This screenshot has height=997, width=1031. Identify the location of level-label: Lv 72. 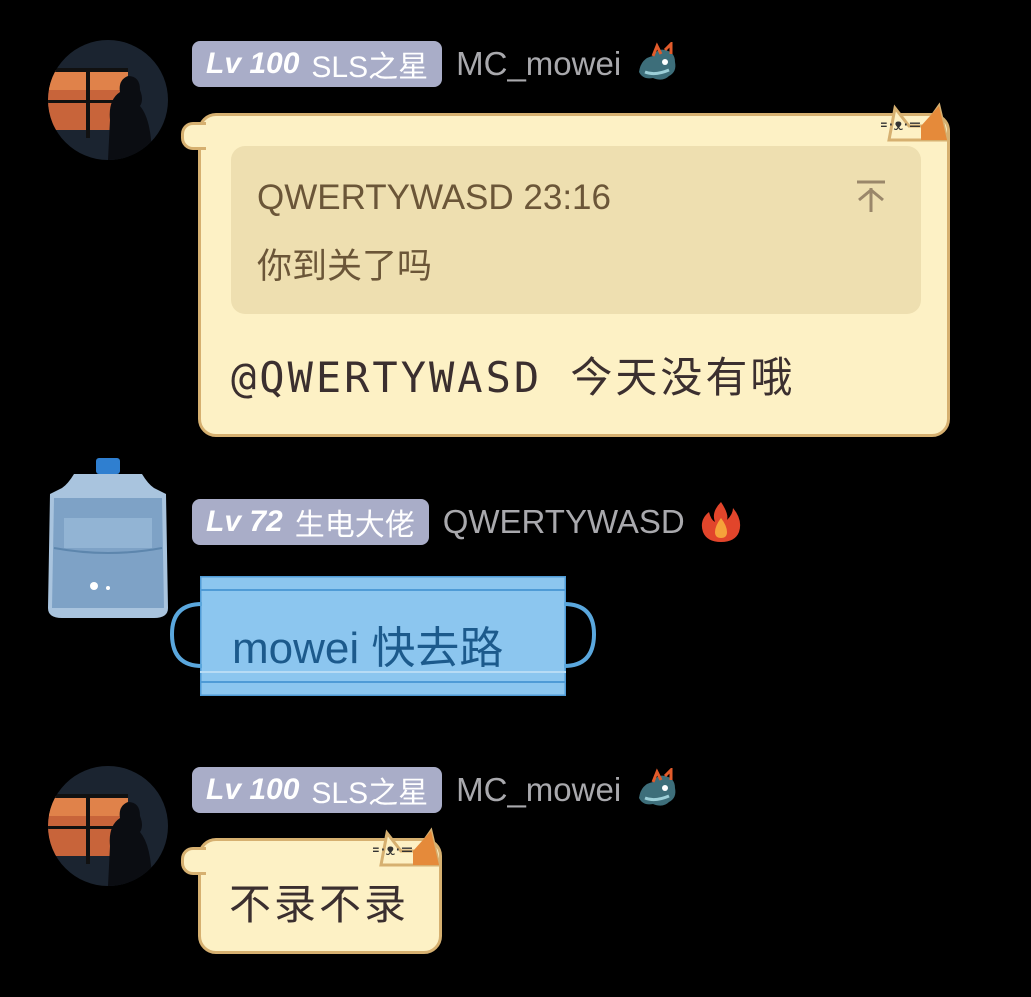
(244, 521).